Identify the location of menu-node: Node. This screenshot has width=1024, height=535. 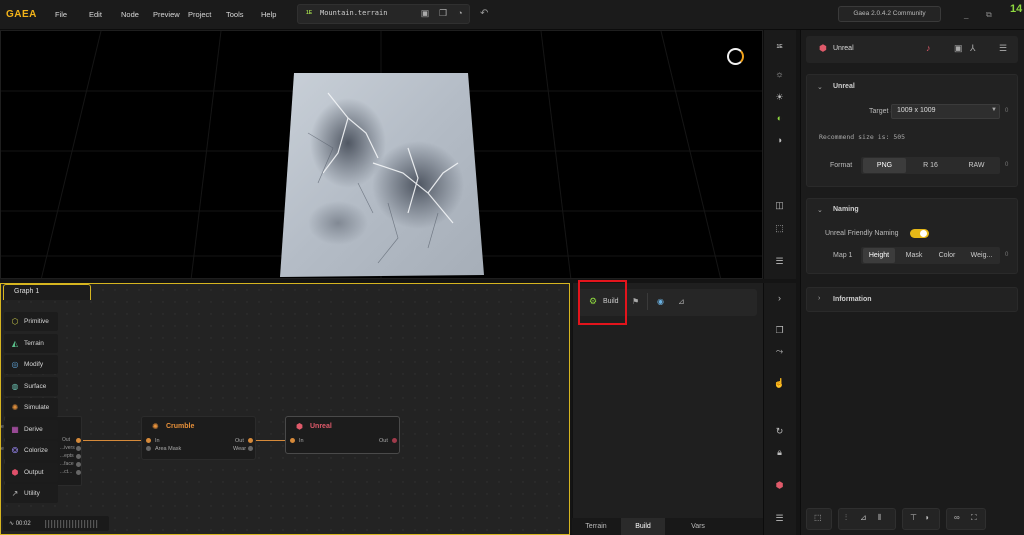
(130, 14).